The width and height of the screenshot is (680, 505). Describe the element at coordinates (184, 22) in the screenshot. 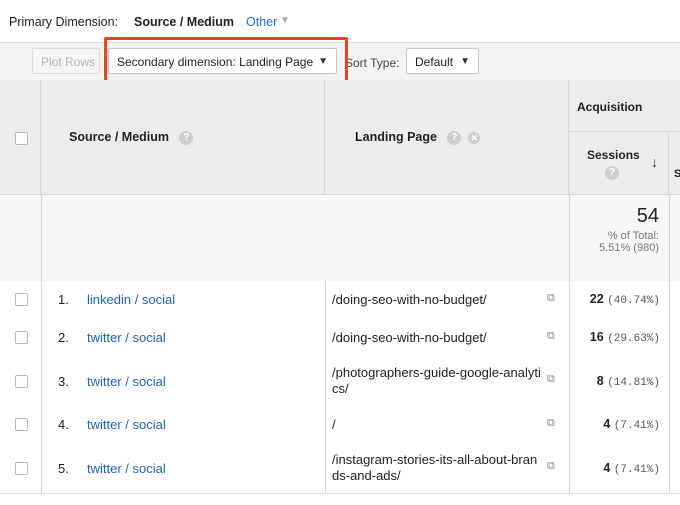

I see `primary-dimension-value: Source / Medium` at that location.